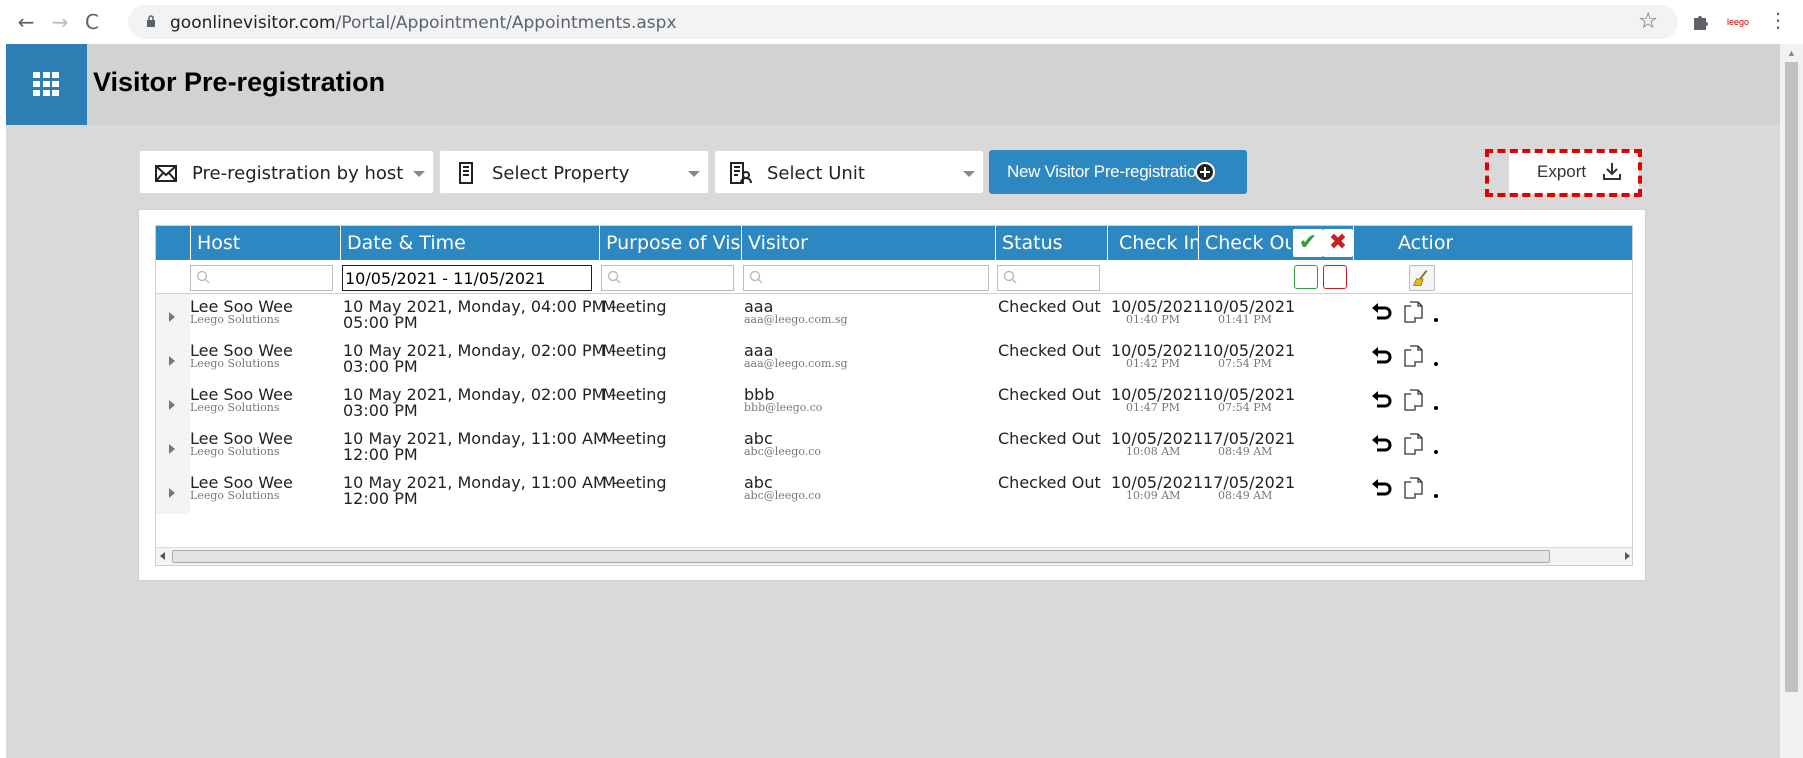 The width and height of the screenshot is (1803, 758). Describe the element at coordinates (1048, 278) in the screenshot. I see `status-filter-input` at that location.